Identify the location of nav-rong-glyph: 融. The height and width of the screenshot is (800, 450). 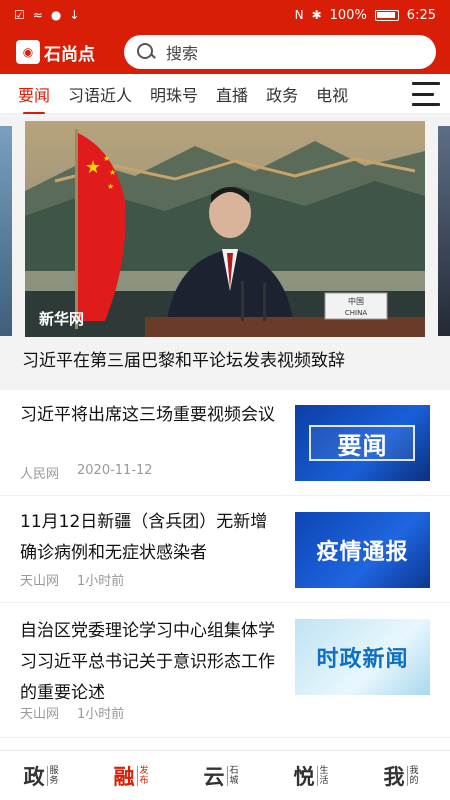
(124, 776).